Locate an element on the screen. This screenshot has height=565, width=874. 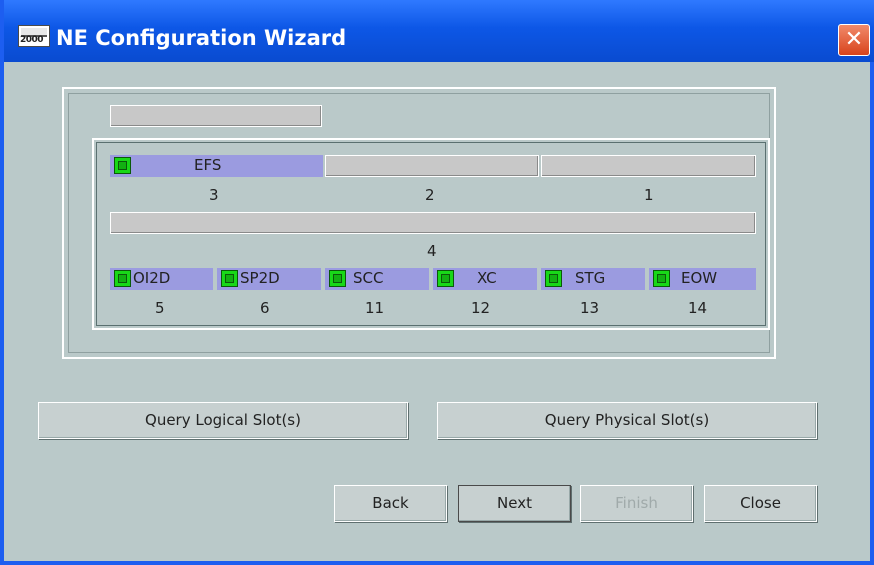
slot-11-number: 11 is located at coordinates (375, 308).